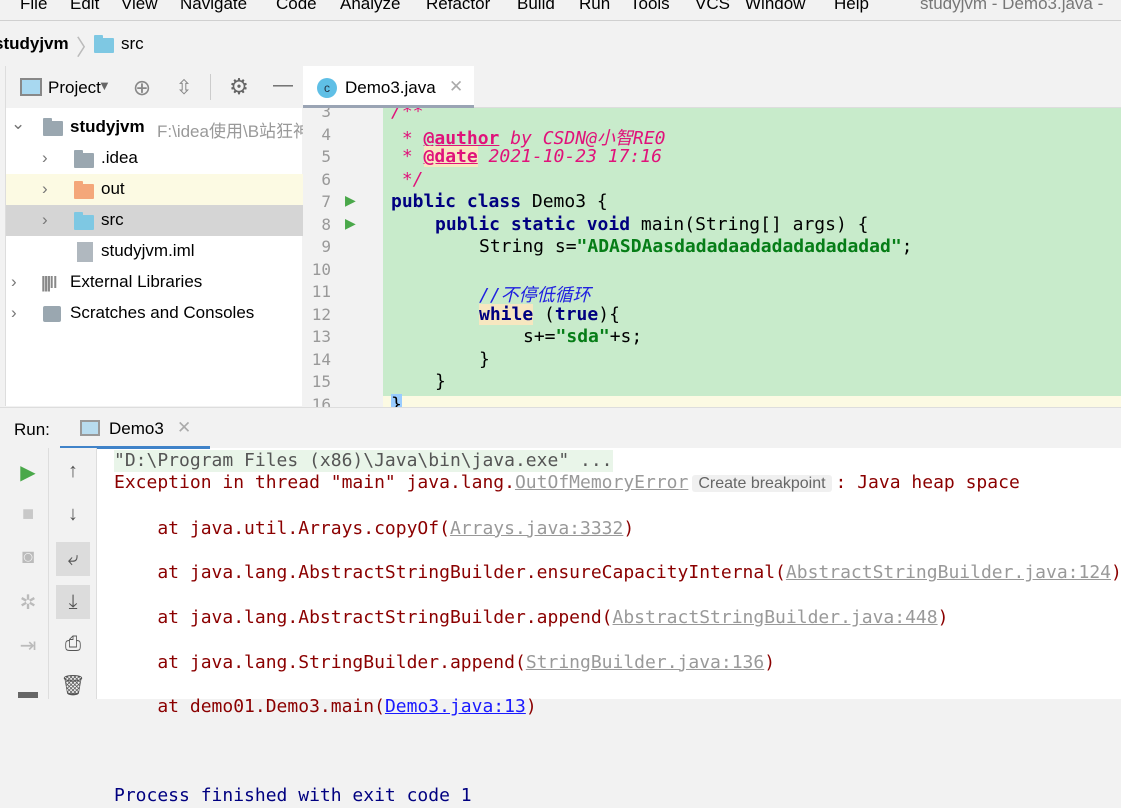 The image size is (1121, 808). Describe the element at coordinates (158, 127) in the screenshot. I see `tree-item-studyjvm: ⌄ studyjvm F:\idea使用\B站狂神` at that location.